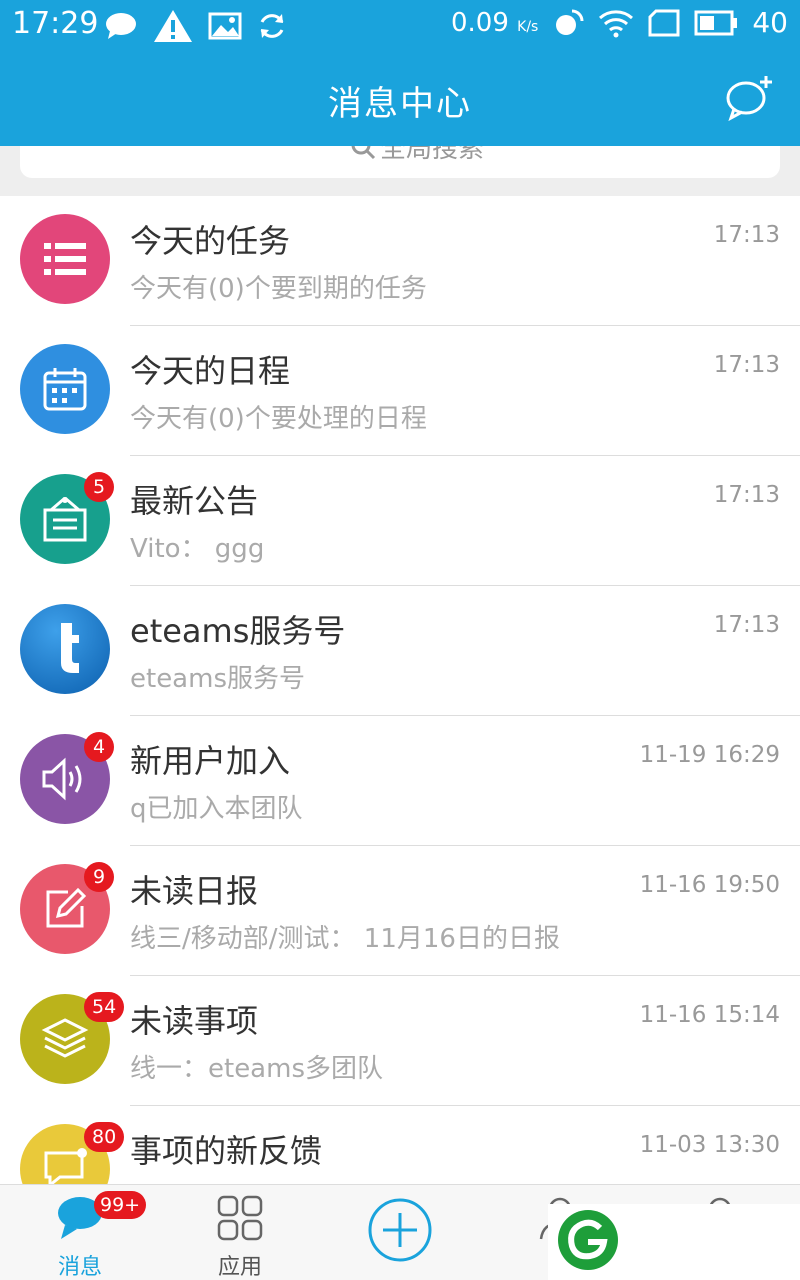 Image resolution: width=800 pixels, height=1280 pixels. Describe the element at coordinates (210, 241) in the screenshot. I see `item-title: 今天的任务` at that location.